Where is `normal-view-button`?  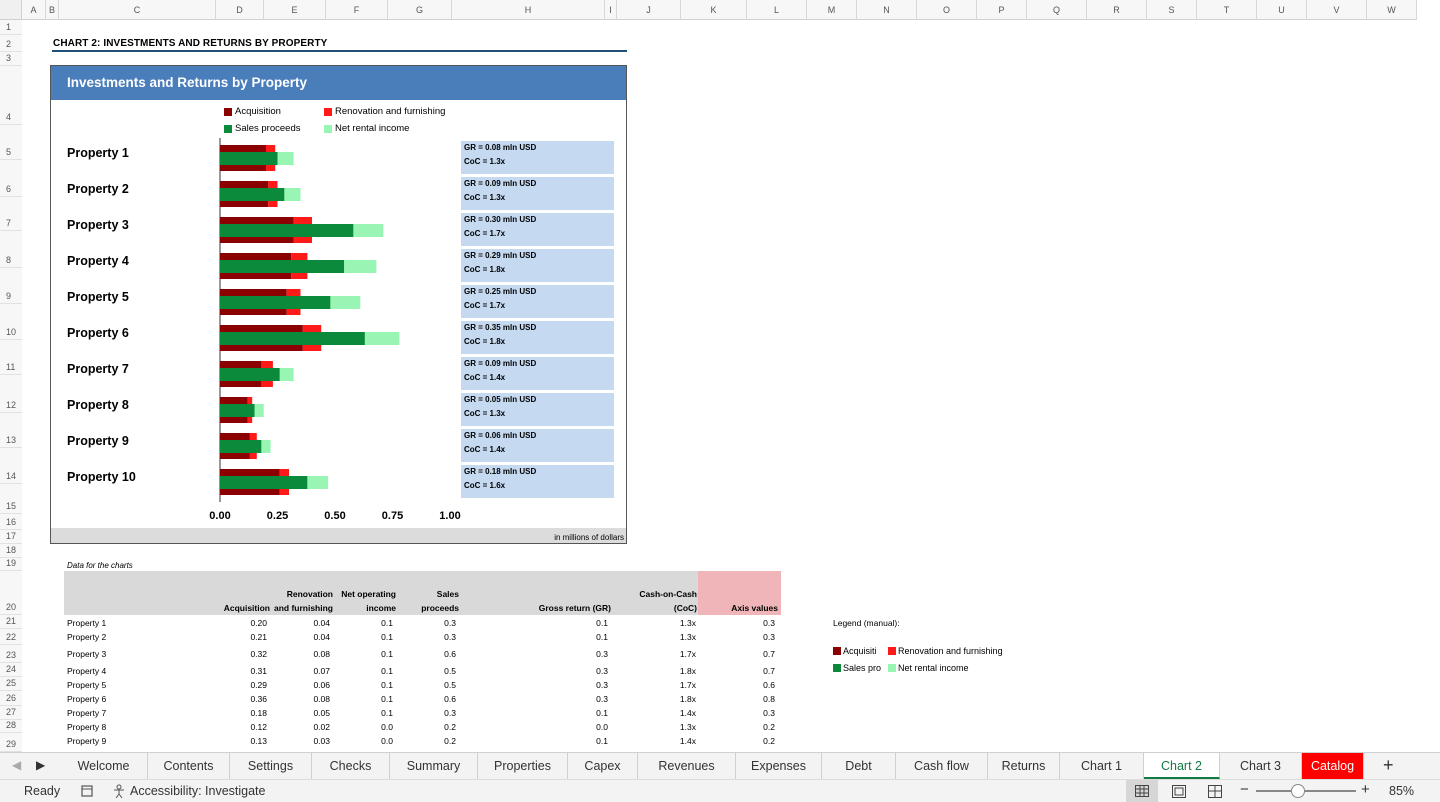 normal-view-button is located at coordinates (1142, 791).